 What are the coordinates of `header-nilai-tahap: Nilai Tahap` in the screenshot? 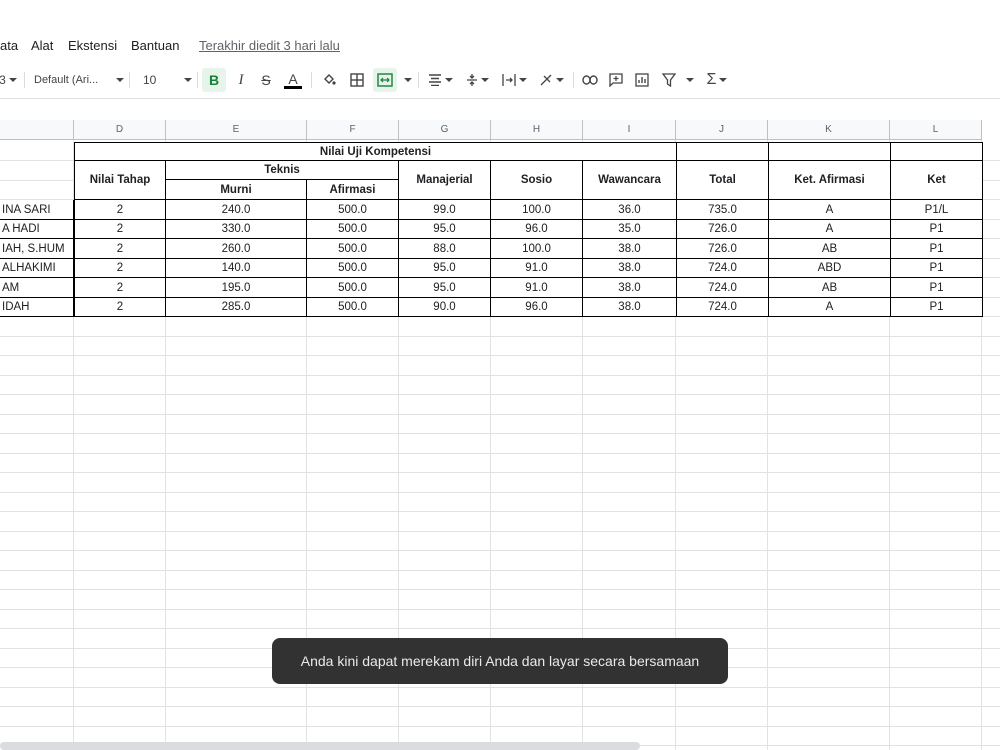 It's located at (120, 180).